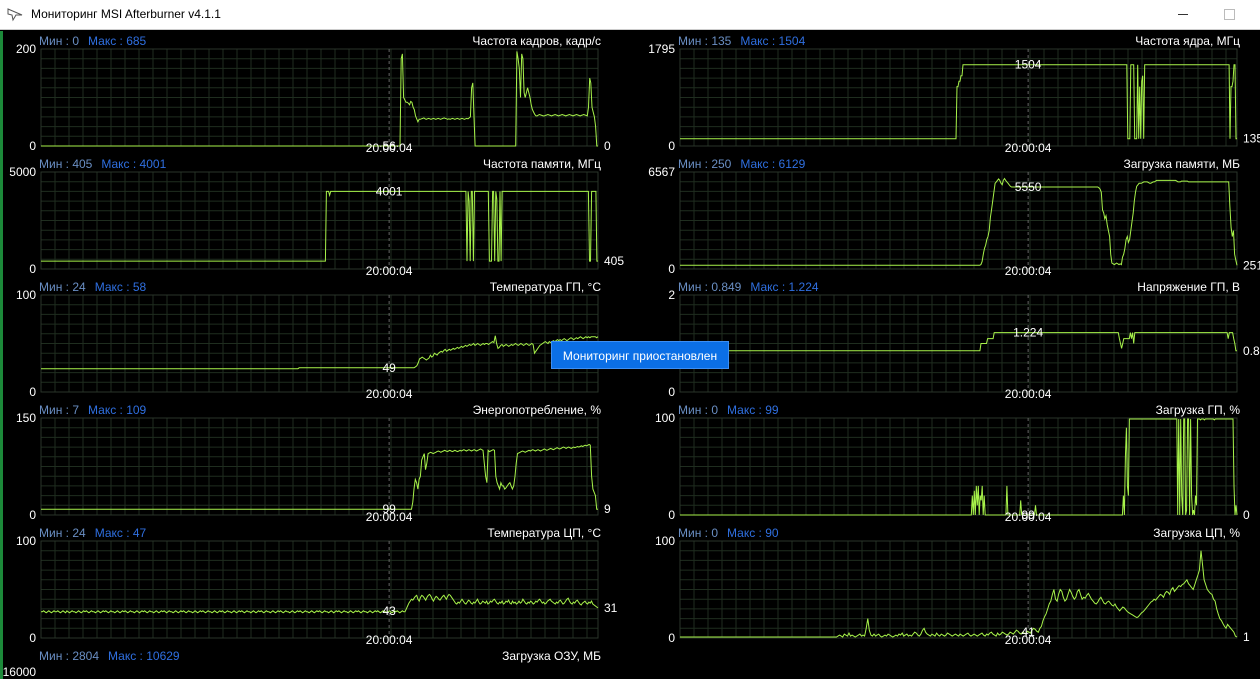  Describe the element at coordinates (1246, 637) in the screenshot. I see `graph-10-last-value: 1` at that location.